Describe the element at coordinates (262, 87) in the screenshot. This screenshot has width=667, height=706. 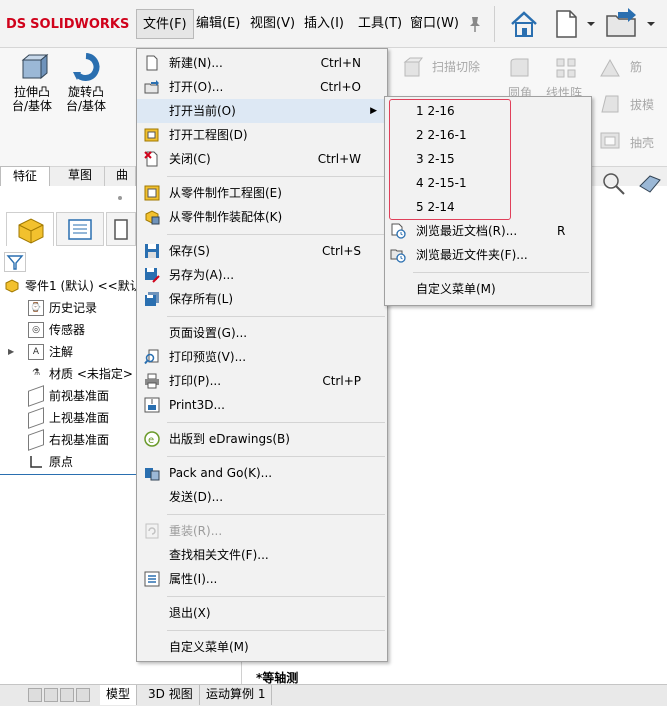
I see `menu-item-open: 打开(O)... Ctrl+O` at that location.